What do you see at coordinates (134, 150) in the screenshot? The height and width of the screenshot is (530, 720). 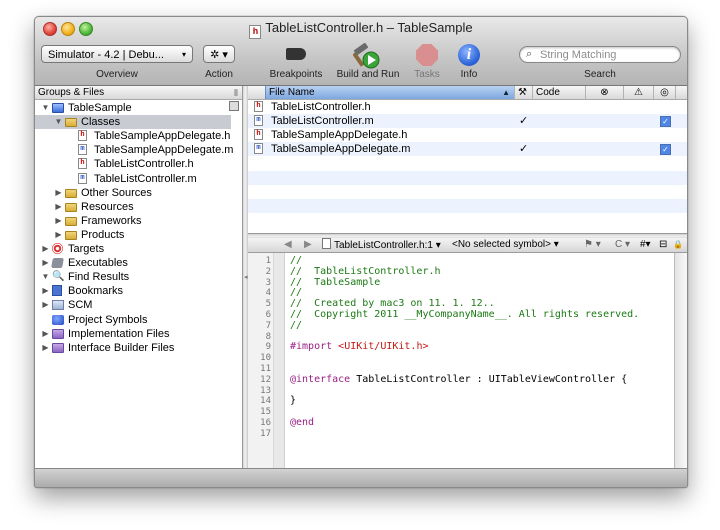 I see `sidebar-item: m TableSampleAppDelegate.m` at bounding box center [134, 150].